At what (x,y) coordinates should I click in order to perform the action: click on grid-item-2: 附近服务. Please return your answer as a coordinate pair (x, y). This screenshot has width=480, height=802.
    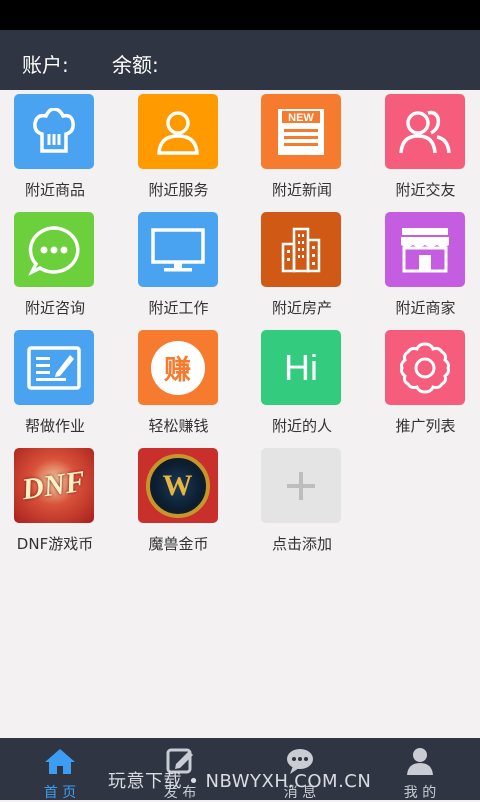
    Looking at the image, I should click on (184, 149).